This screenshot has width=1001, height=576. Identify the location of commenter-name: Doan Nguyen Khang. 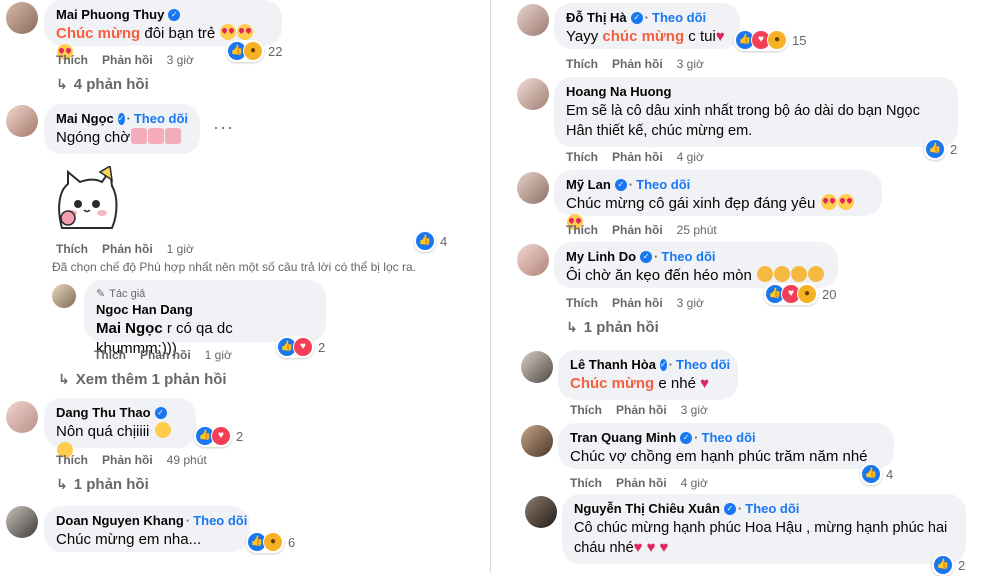
(120, 521).